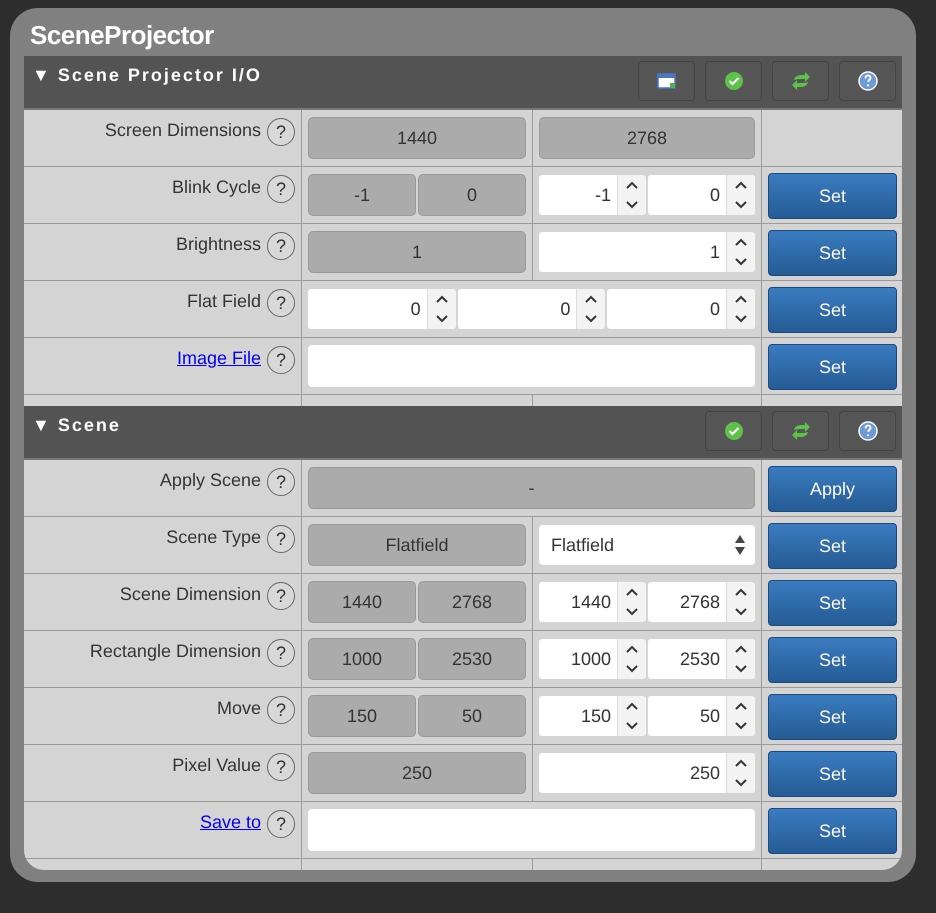 The width and height of the screenshot is (936, 913). I want to click on value-display: 0, so click(472, 195).